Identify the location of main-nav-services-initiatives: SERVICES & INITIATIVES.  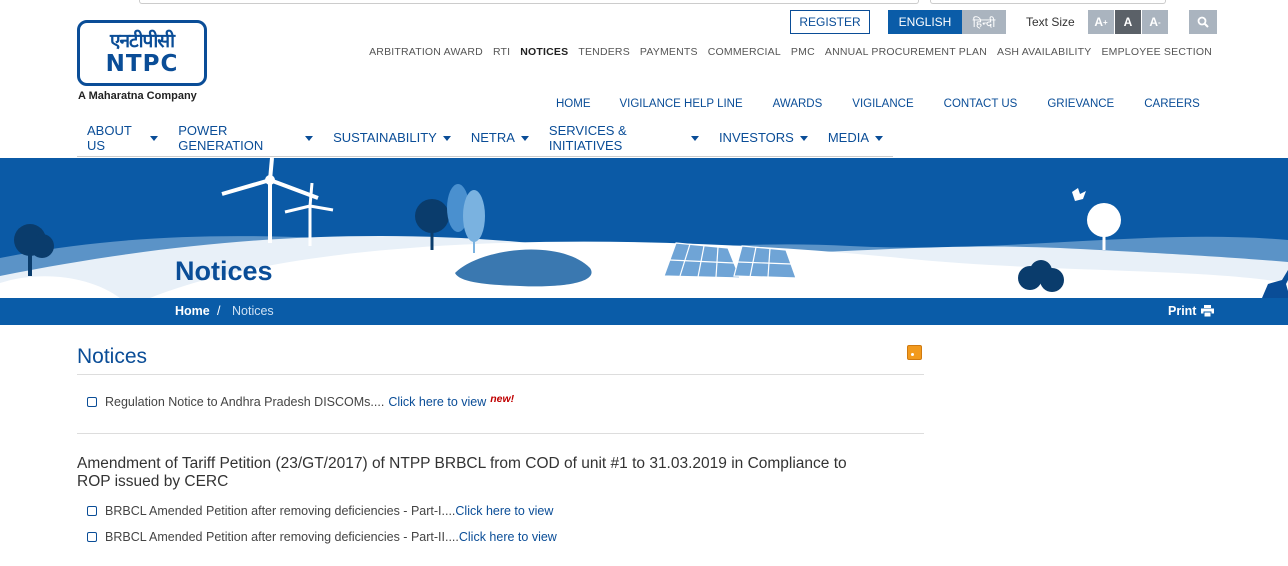
(624, 138).